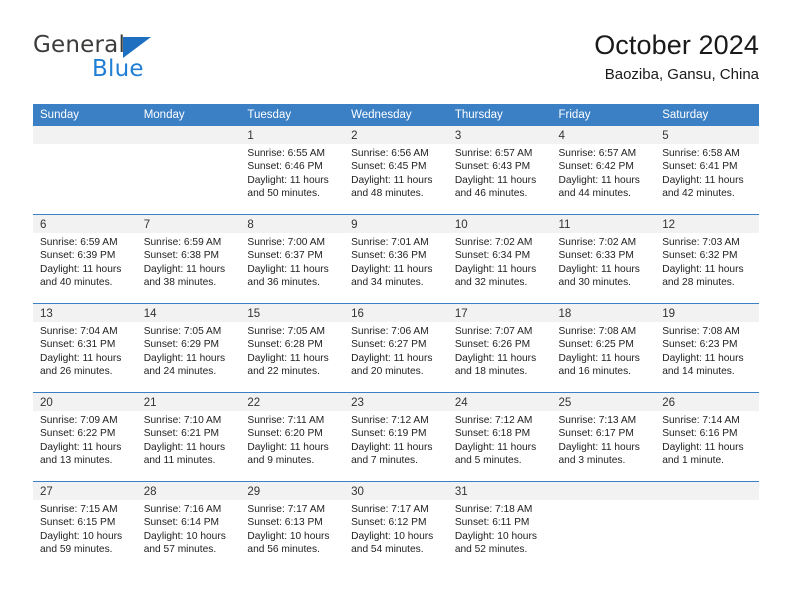 This screenshot has width=792, height=612. I want to click on day-number: 1, so click(292, 135).